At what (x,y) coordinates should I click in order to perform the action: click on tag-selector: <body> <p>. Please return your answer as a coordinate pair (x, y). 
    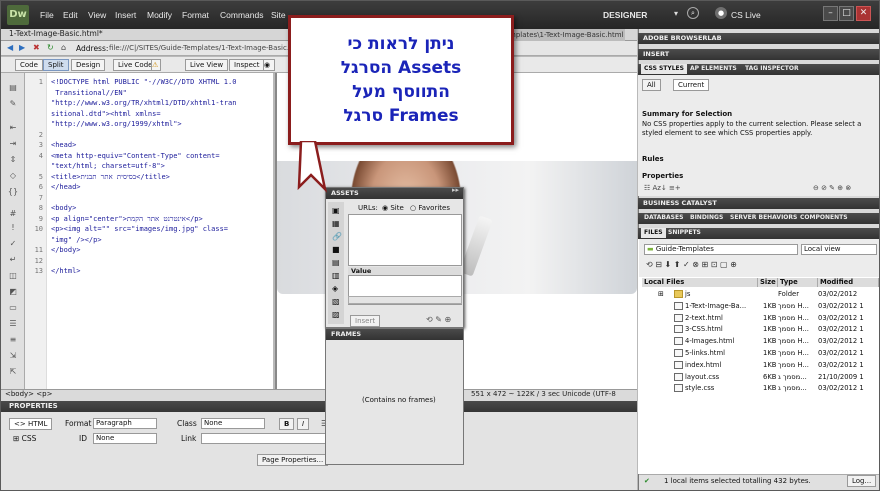
    Looking at the image, I should click on (28, 394).